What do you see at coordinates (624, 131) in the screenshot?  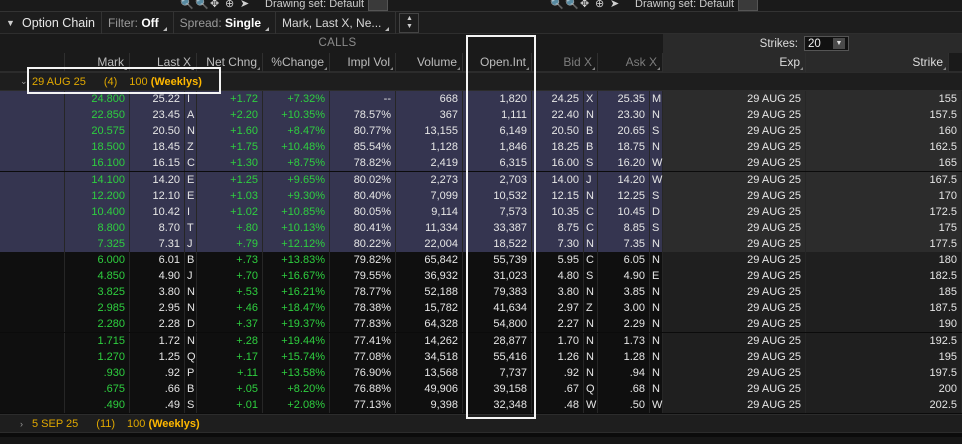 I see `ask-cell: 20.65` at bounding box center [624, 131].